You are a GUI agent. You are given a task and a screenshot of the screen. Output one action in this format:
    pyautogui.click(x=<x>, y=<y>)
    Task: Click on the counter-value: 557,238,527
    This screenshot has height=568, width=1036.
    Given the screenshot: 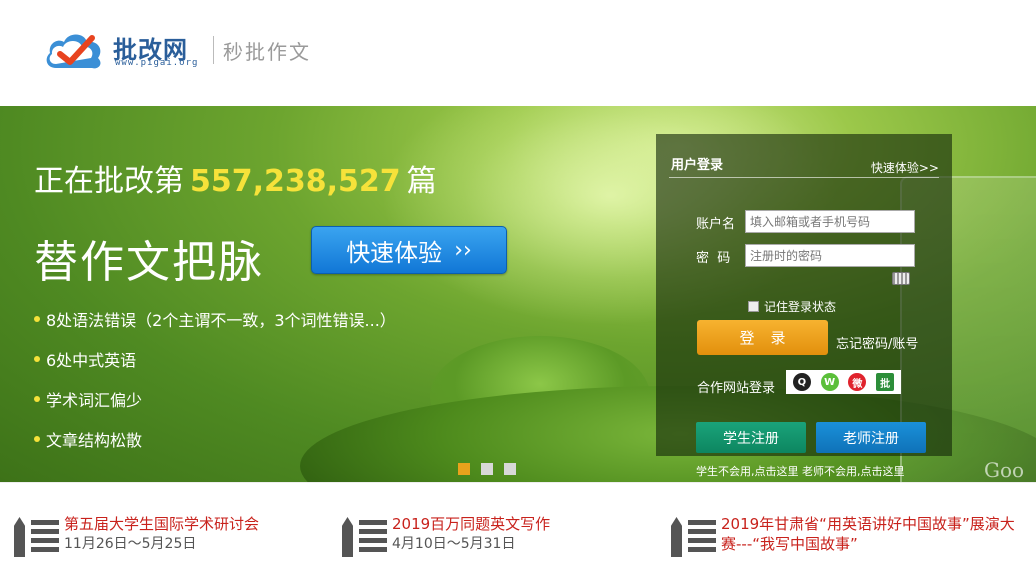 What is the action you would take?
    pyautogui.click(x=295, y=181)
    